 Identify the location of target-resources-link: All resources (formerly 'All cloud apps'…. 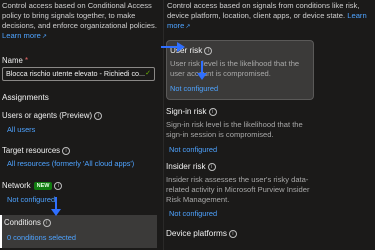
(70, 164).